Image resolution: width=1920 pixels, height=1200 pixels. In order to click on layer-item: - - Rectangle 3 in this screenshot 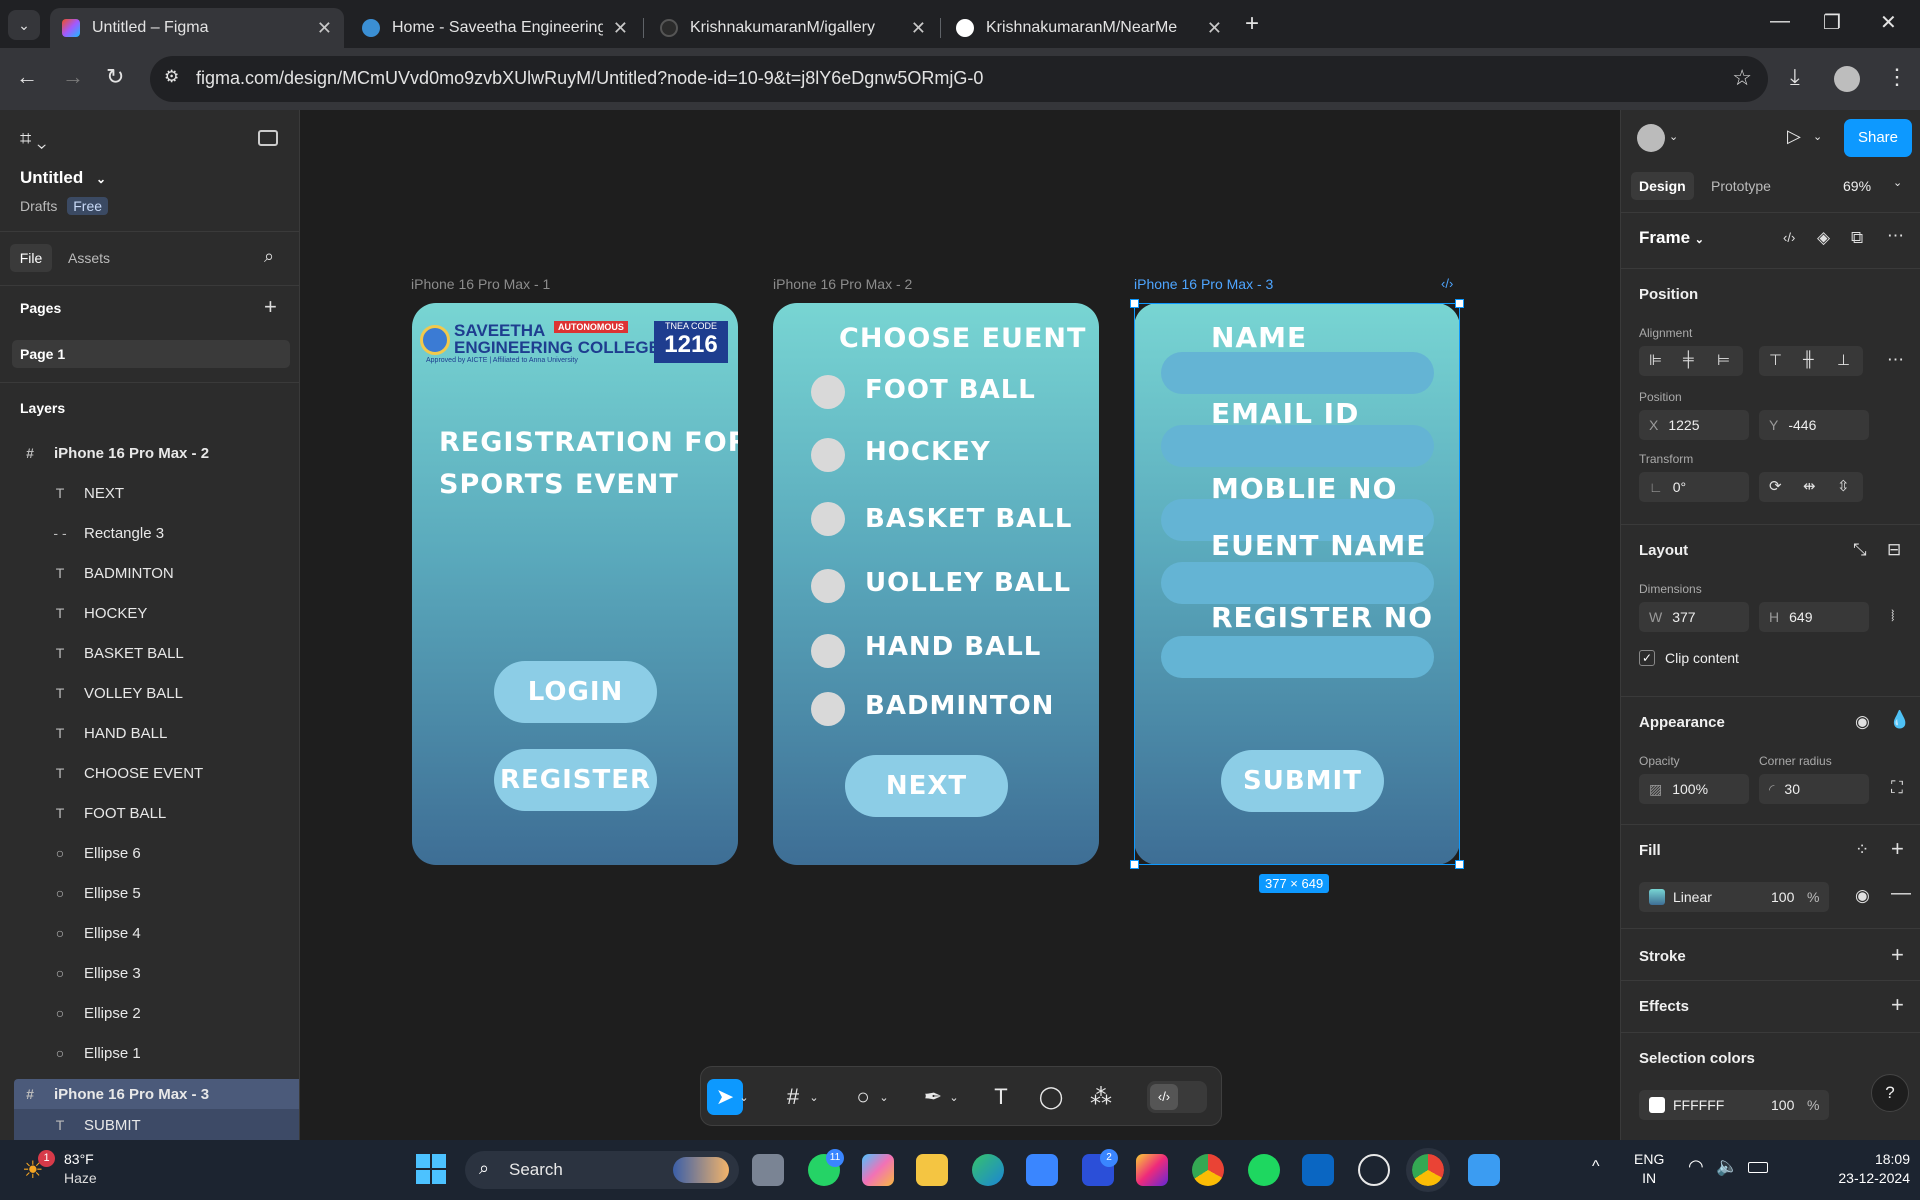, I will do `click(149, 533)`.